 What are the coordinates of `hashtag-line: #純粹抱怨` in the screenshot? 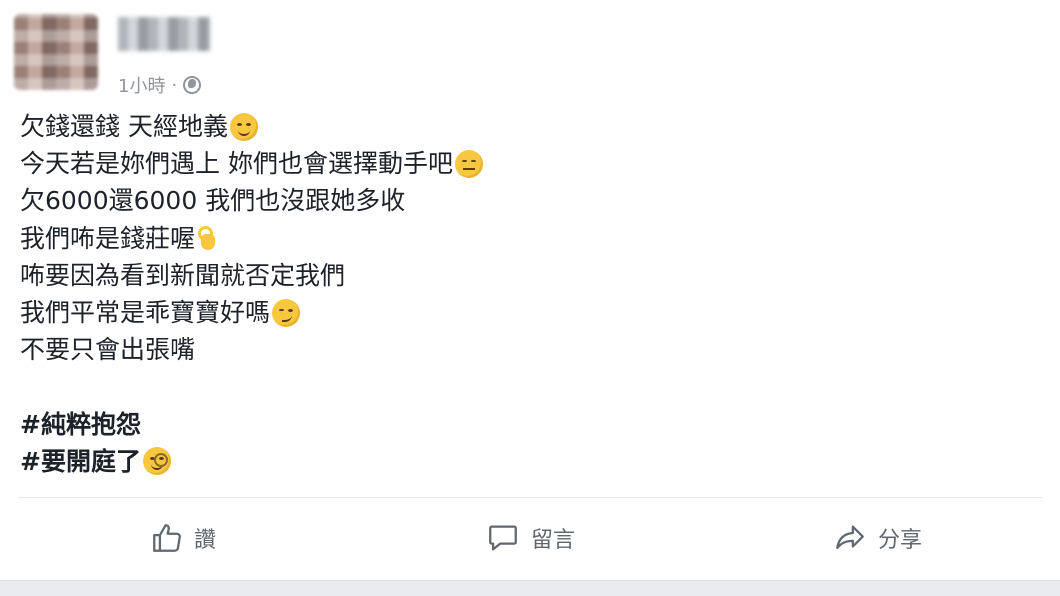 It's located at (520, 424).